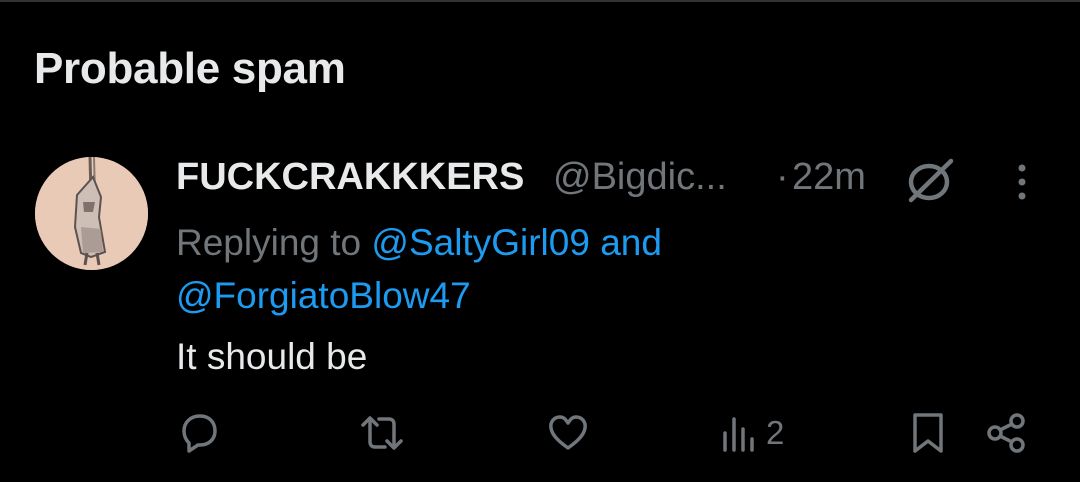 The image size is (1080, 482). I want to click on share-icon, so click(1006, 433).